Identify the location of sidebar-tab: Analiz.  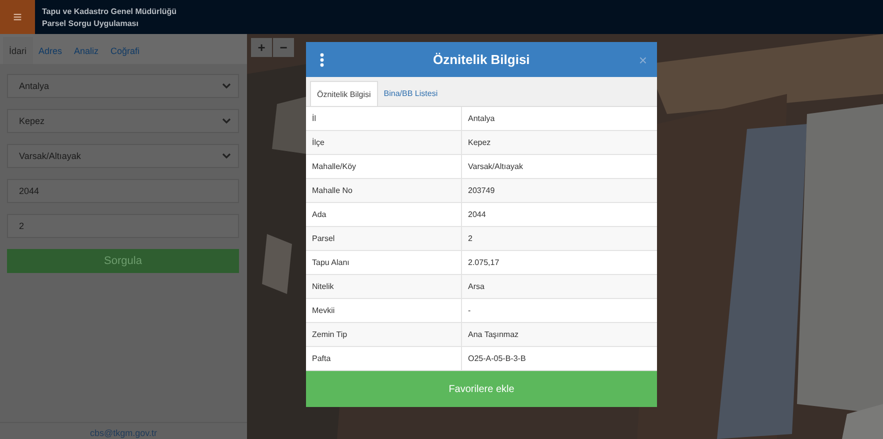
(86, 50).